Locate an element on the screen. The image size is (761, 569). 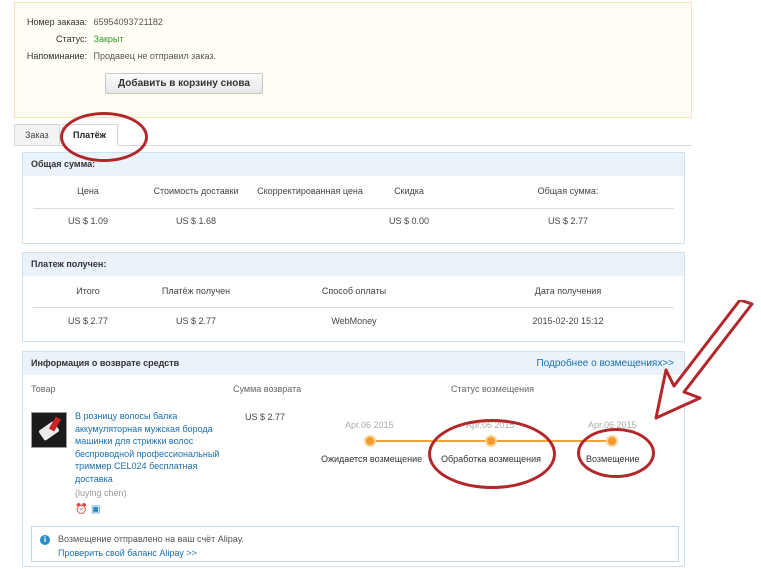
order-number-value: 65954093721182 is located at coordinates (128, 22).